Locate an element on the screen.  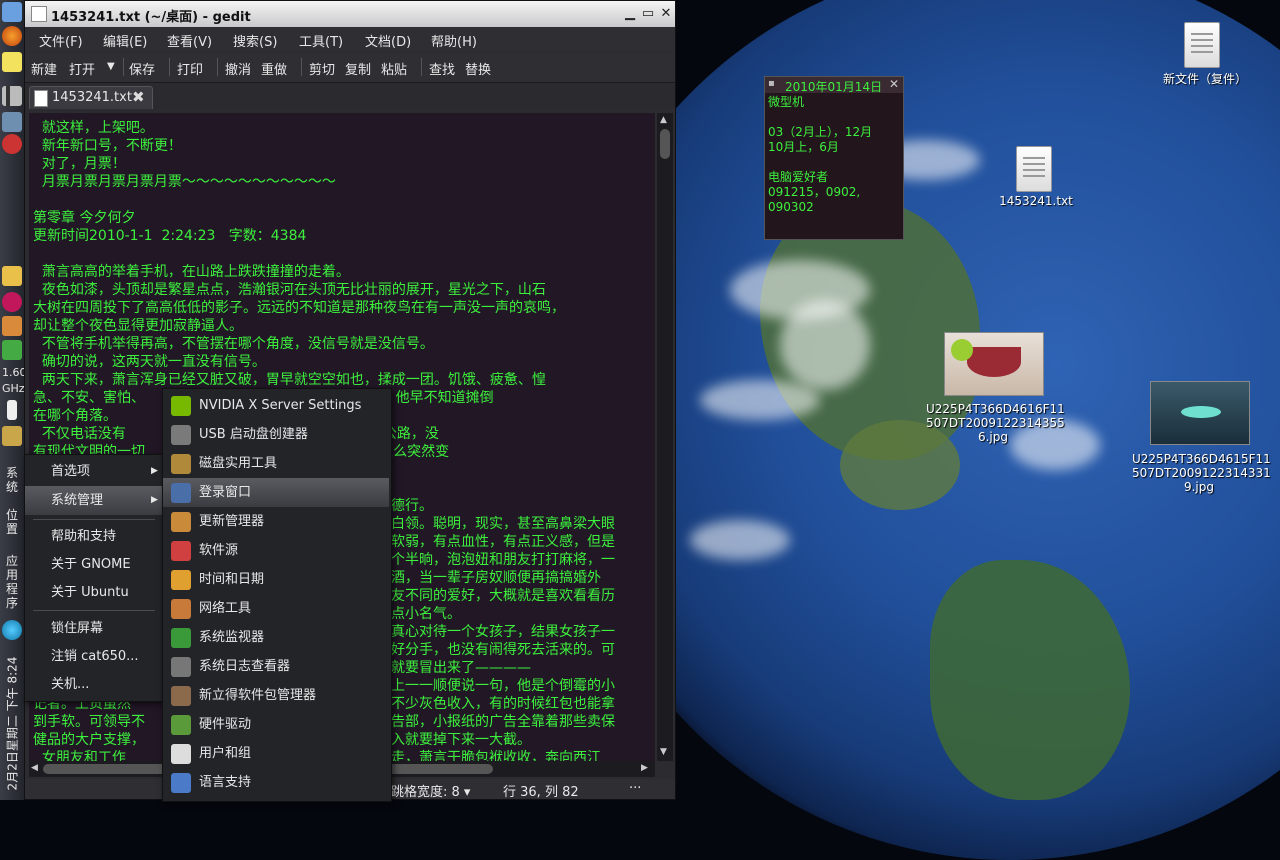
tab-label: 1453241.txt is located at coordinates (92, 97).